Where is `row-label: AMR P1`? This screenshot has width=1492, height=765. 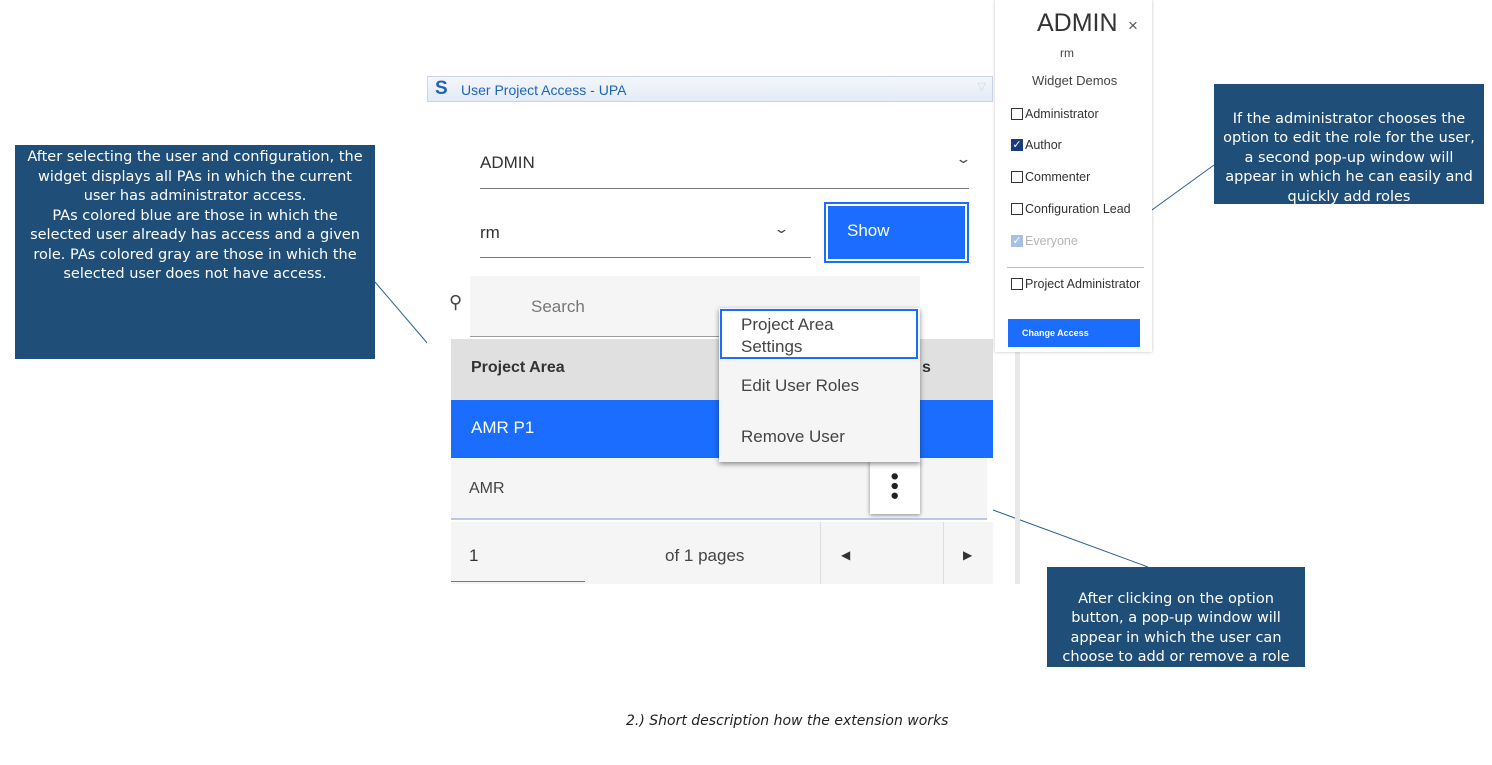 row-label: AMR P1 is located at coordinates (503, 427).